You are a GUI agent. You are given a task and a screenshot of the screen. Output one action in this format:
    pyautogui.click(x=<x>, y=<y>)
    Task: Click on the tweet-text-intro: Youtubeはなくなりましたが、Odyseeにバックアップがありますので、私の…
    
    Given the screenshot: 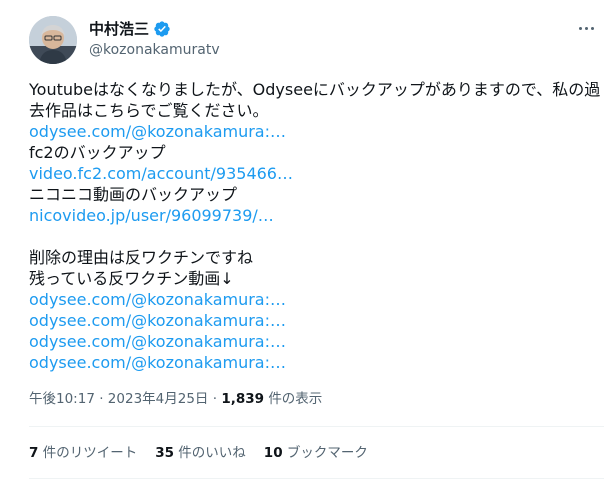 What is the action you would take?
    pyautogui.click(x=315, y=100)
    